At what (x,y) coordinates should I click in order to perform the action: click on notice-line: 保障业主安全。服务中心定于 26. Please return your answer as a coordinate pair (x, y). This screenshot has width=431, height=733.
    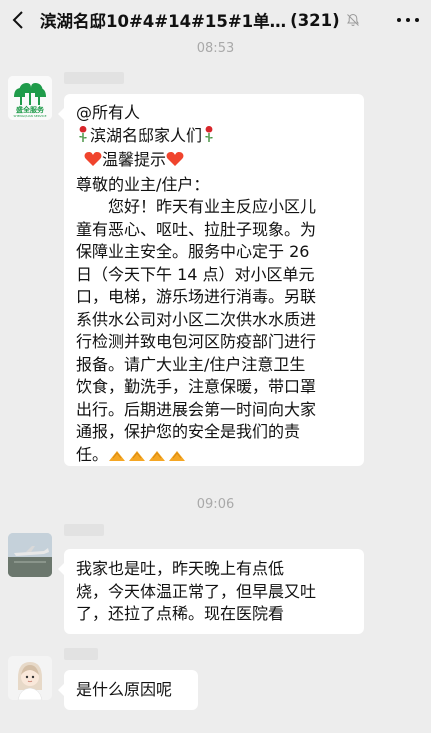
    Looking at the image, I should click on (193, 251).